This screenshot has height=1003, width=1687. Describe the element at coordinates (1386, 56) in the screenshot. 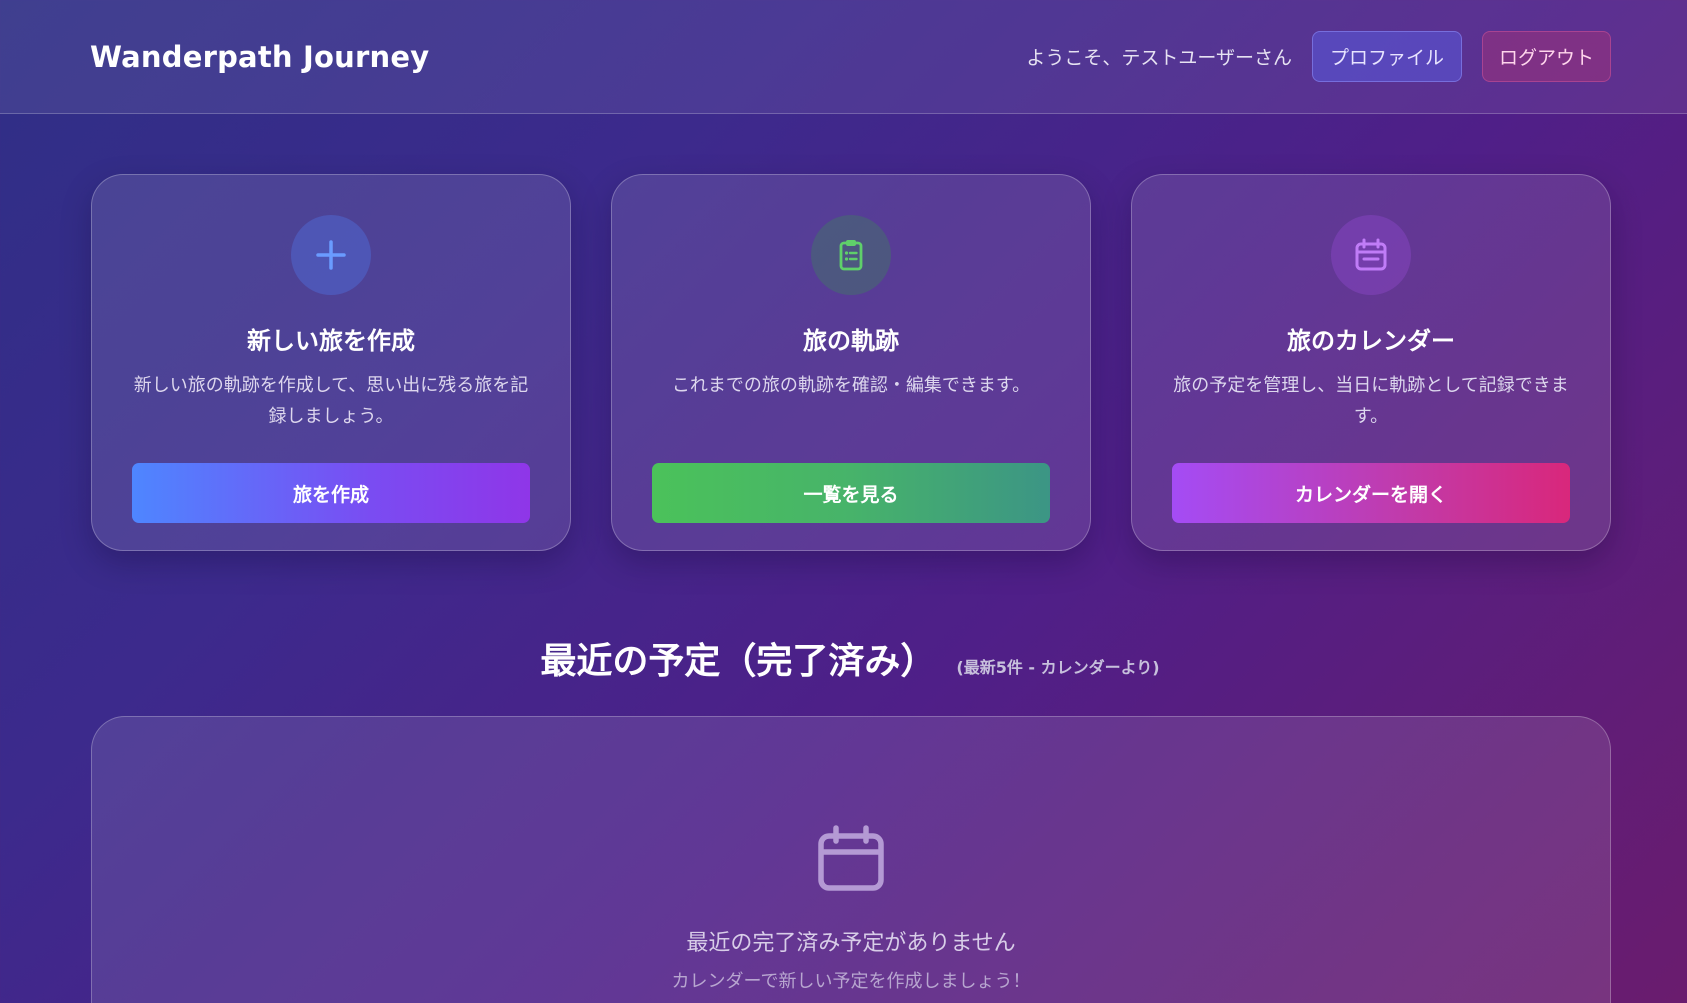

I see `profile-button: プロファイル` at that location.